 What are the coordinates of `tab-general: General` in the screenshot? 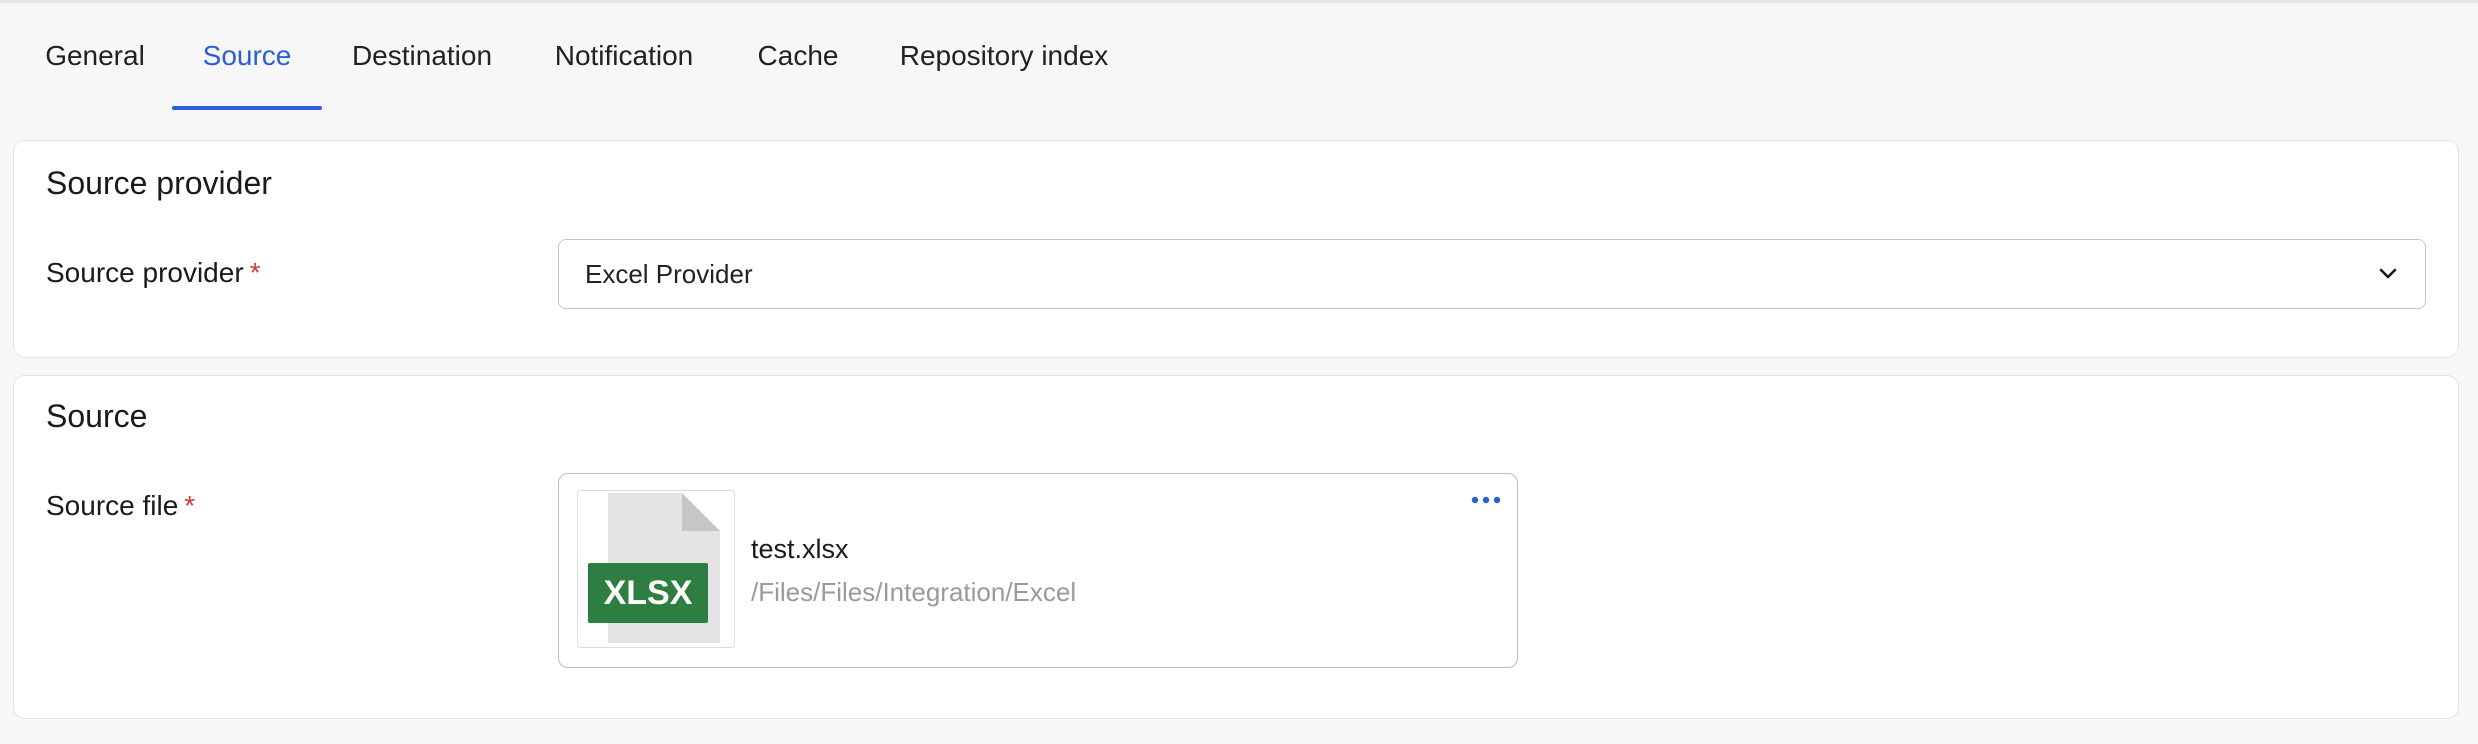 It's located at (95, 56).